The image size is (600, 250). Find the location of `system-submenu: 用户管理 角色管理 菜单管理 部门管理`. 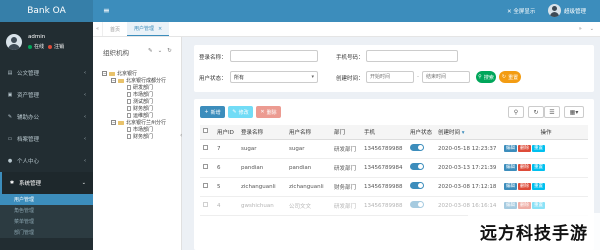

system-submenu: 用户管理 角色管理 菜单管理 部门管理 is located at coordinates (46, 216).